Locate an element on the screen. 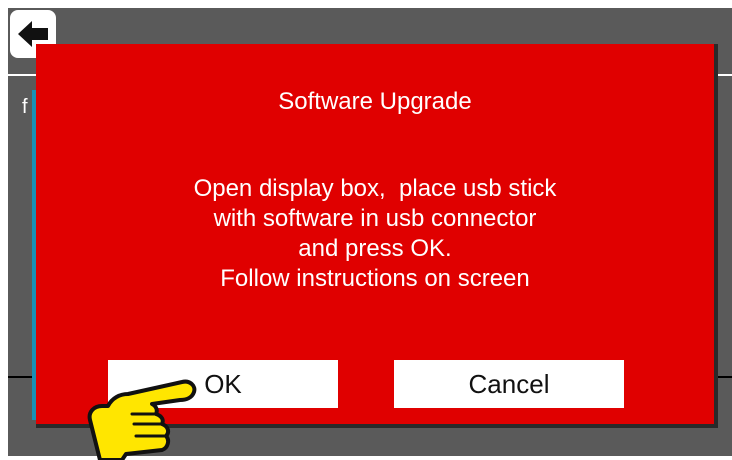 Image resolution: width=732 pixels, height=460 pixels. dialog-message-line: Open display box, place usb stick is located at coordinates (375, 188).